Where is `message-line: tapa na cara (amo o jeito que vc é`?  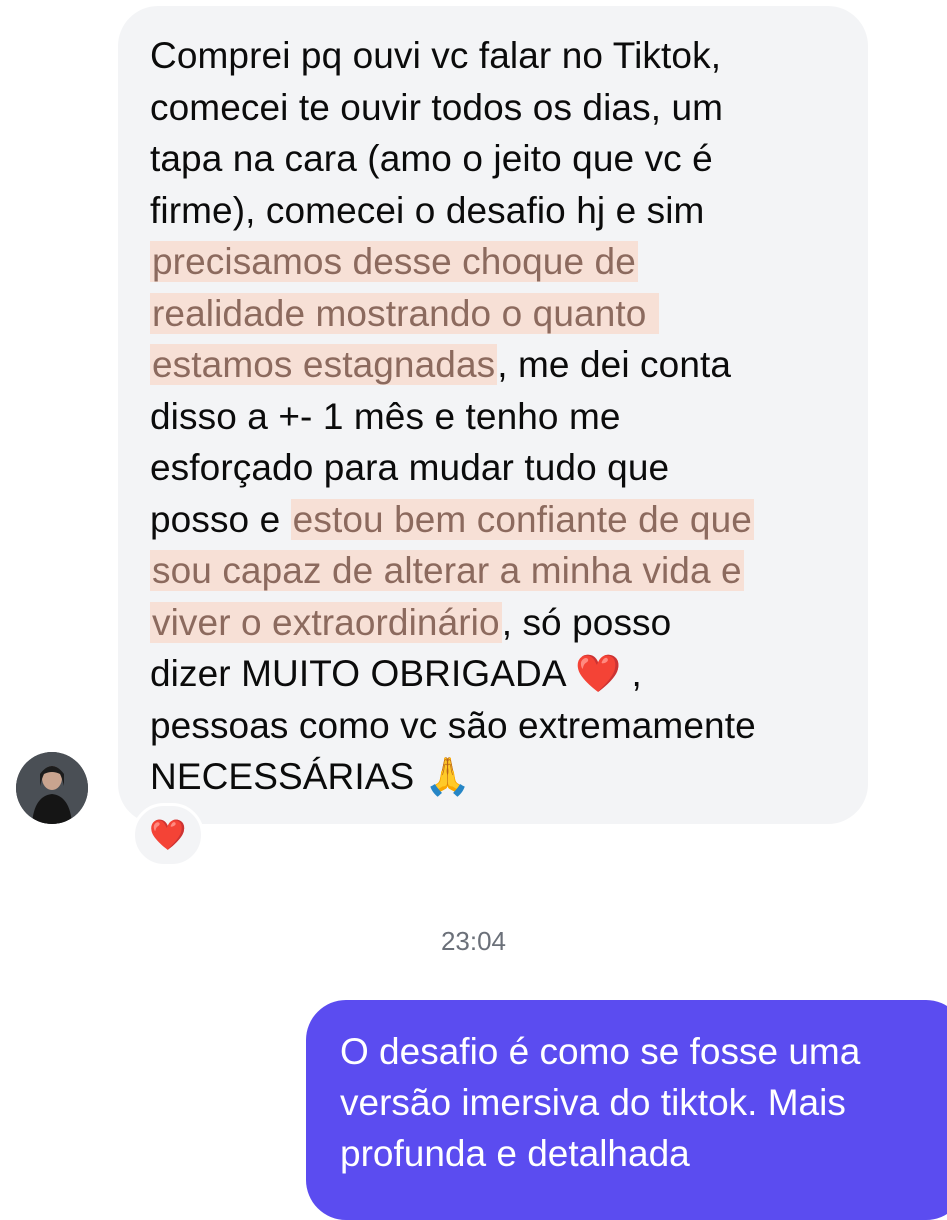
message-line: tapa na cara (amo o jeito que vc é is located at coordinates (431, 158).